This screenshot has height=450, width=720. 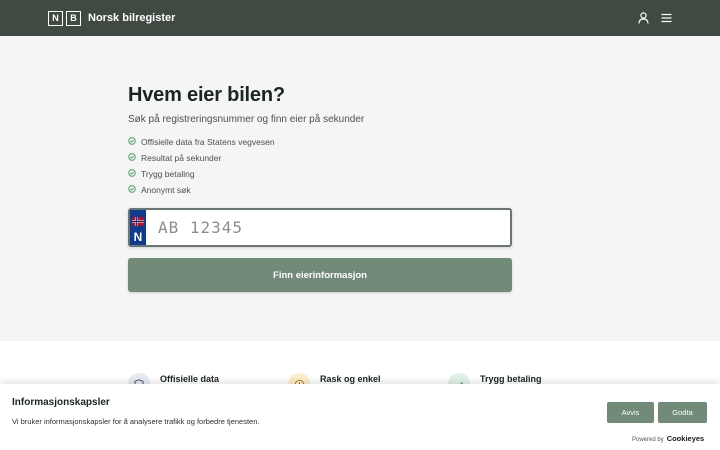 What do you see at coordinates (55, 18) in the screenshot?
I see `logo-letter-n: N` at bounding box center [55, 18].